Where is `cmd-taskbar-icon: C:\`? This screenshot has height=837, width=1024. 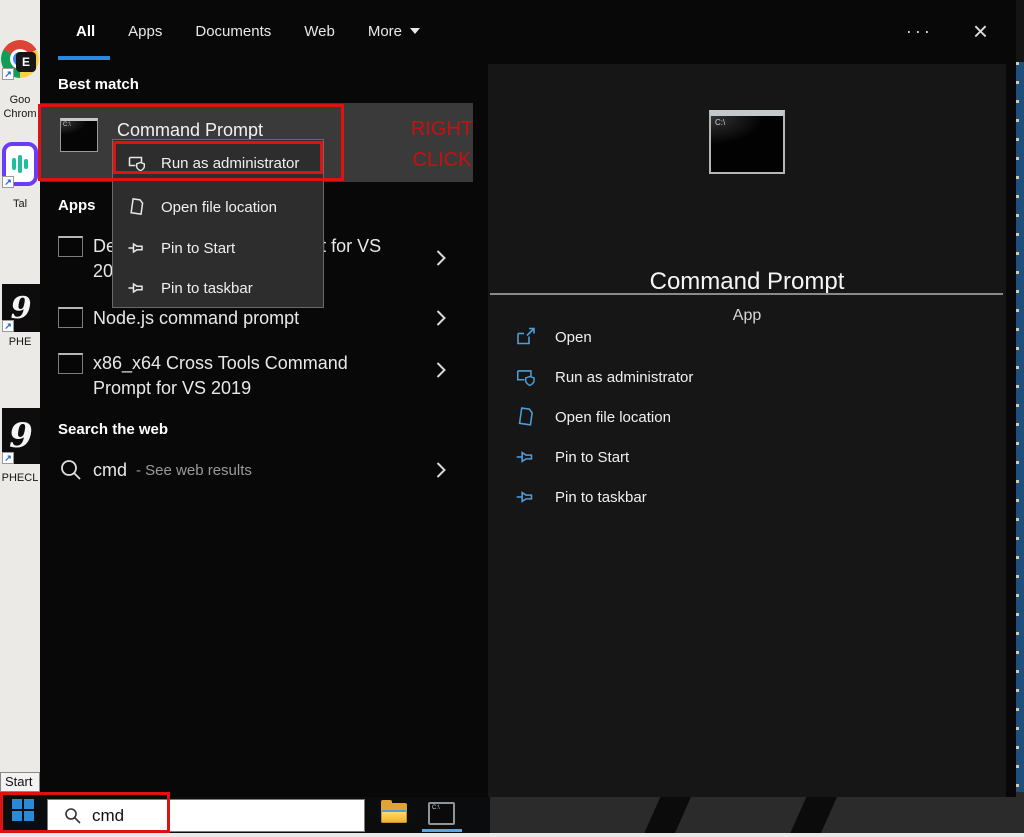 cmd-taskbar-icon: C:\ is located at coordinates (441, 813).